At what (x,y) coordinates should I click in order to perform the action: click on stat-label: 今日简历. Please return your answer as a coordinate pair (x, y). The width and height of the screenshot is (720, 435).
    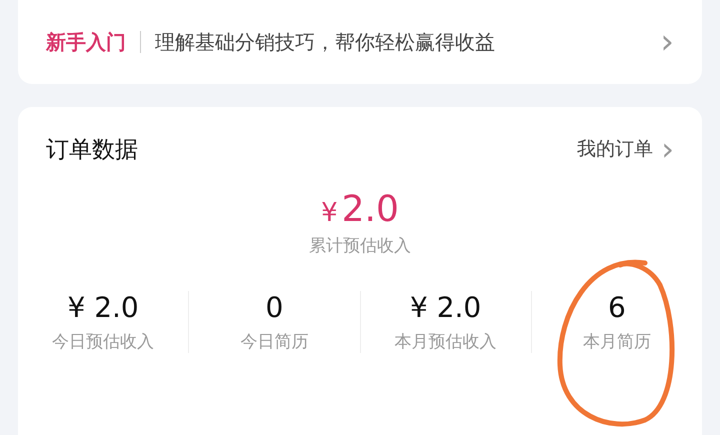
    Looking at the image, I should click on (274, 342).